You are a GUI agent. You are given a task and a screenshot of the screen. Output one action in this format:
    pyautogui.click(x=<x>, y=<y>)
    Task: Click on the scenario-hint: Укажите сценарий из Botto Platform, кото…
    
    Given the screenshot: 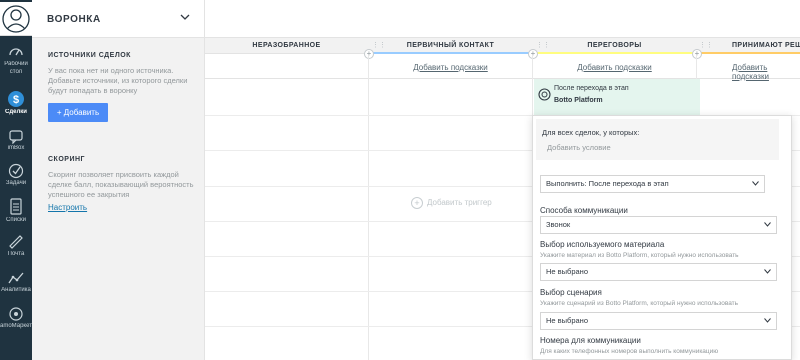 What is the action you would take?
    pyautogui.click(x=639, y=303)
    